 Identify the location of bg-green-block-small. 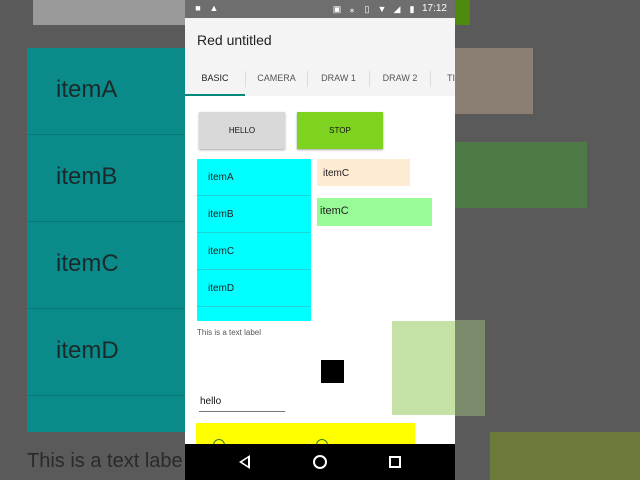
(470, 368).